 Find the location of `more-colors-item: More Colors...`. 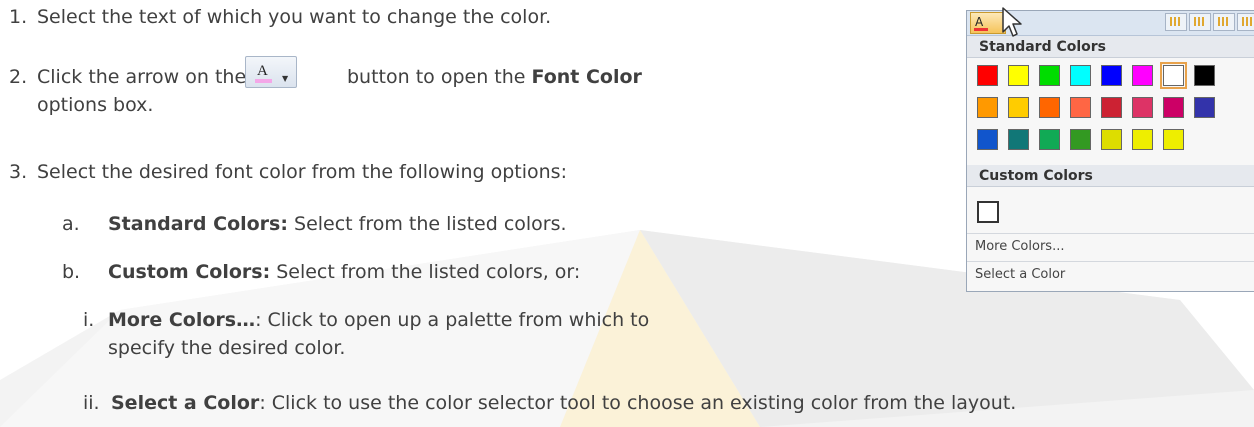

more-colors-item: More Colors... is located at coordinates (1019, 246).